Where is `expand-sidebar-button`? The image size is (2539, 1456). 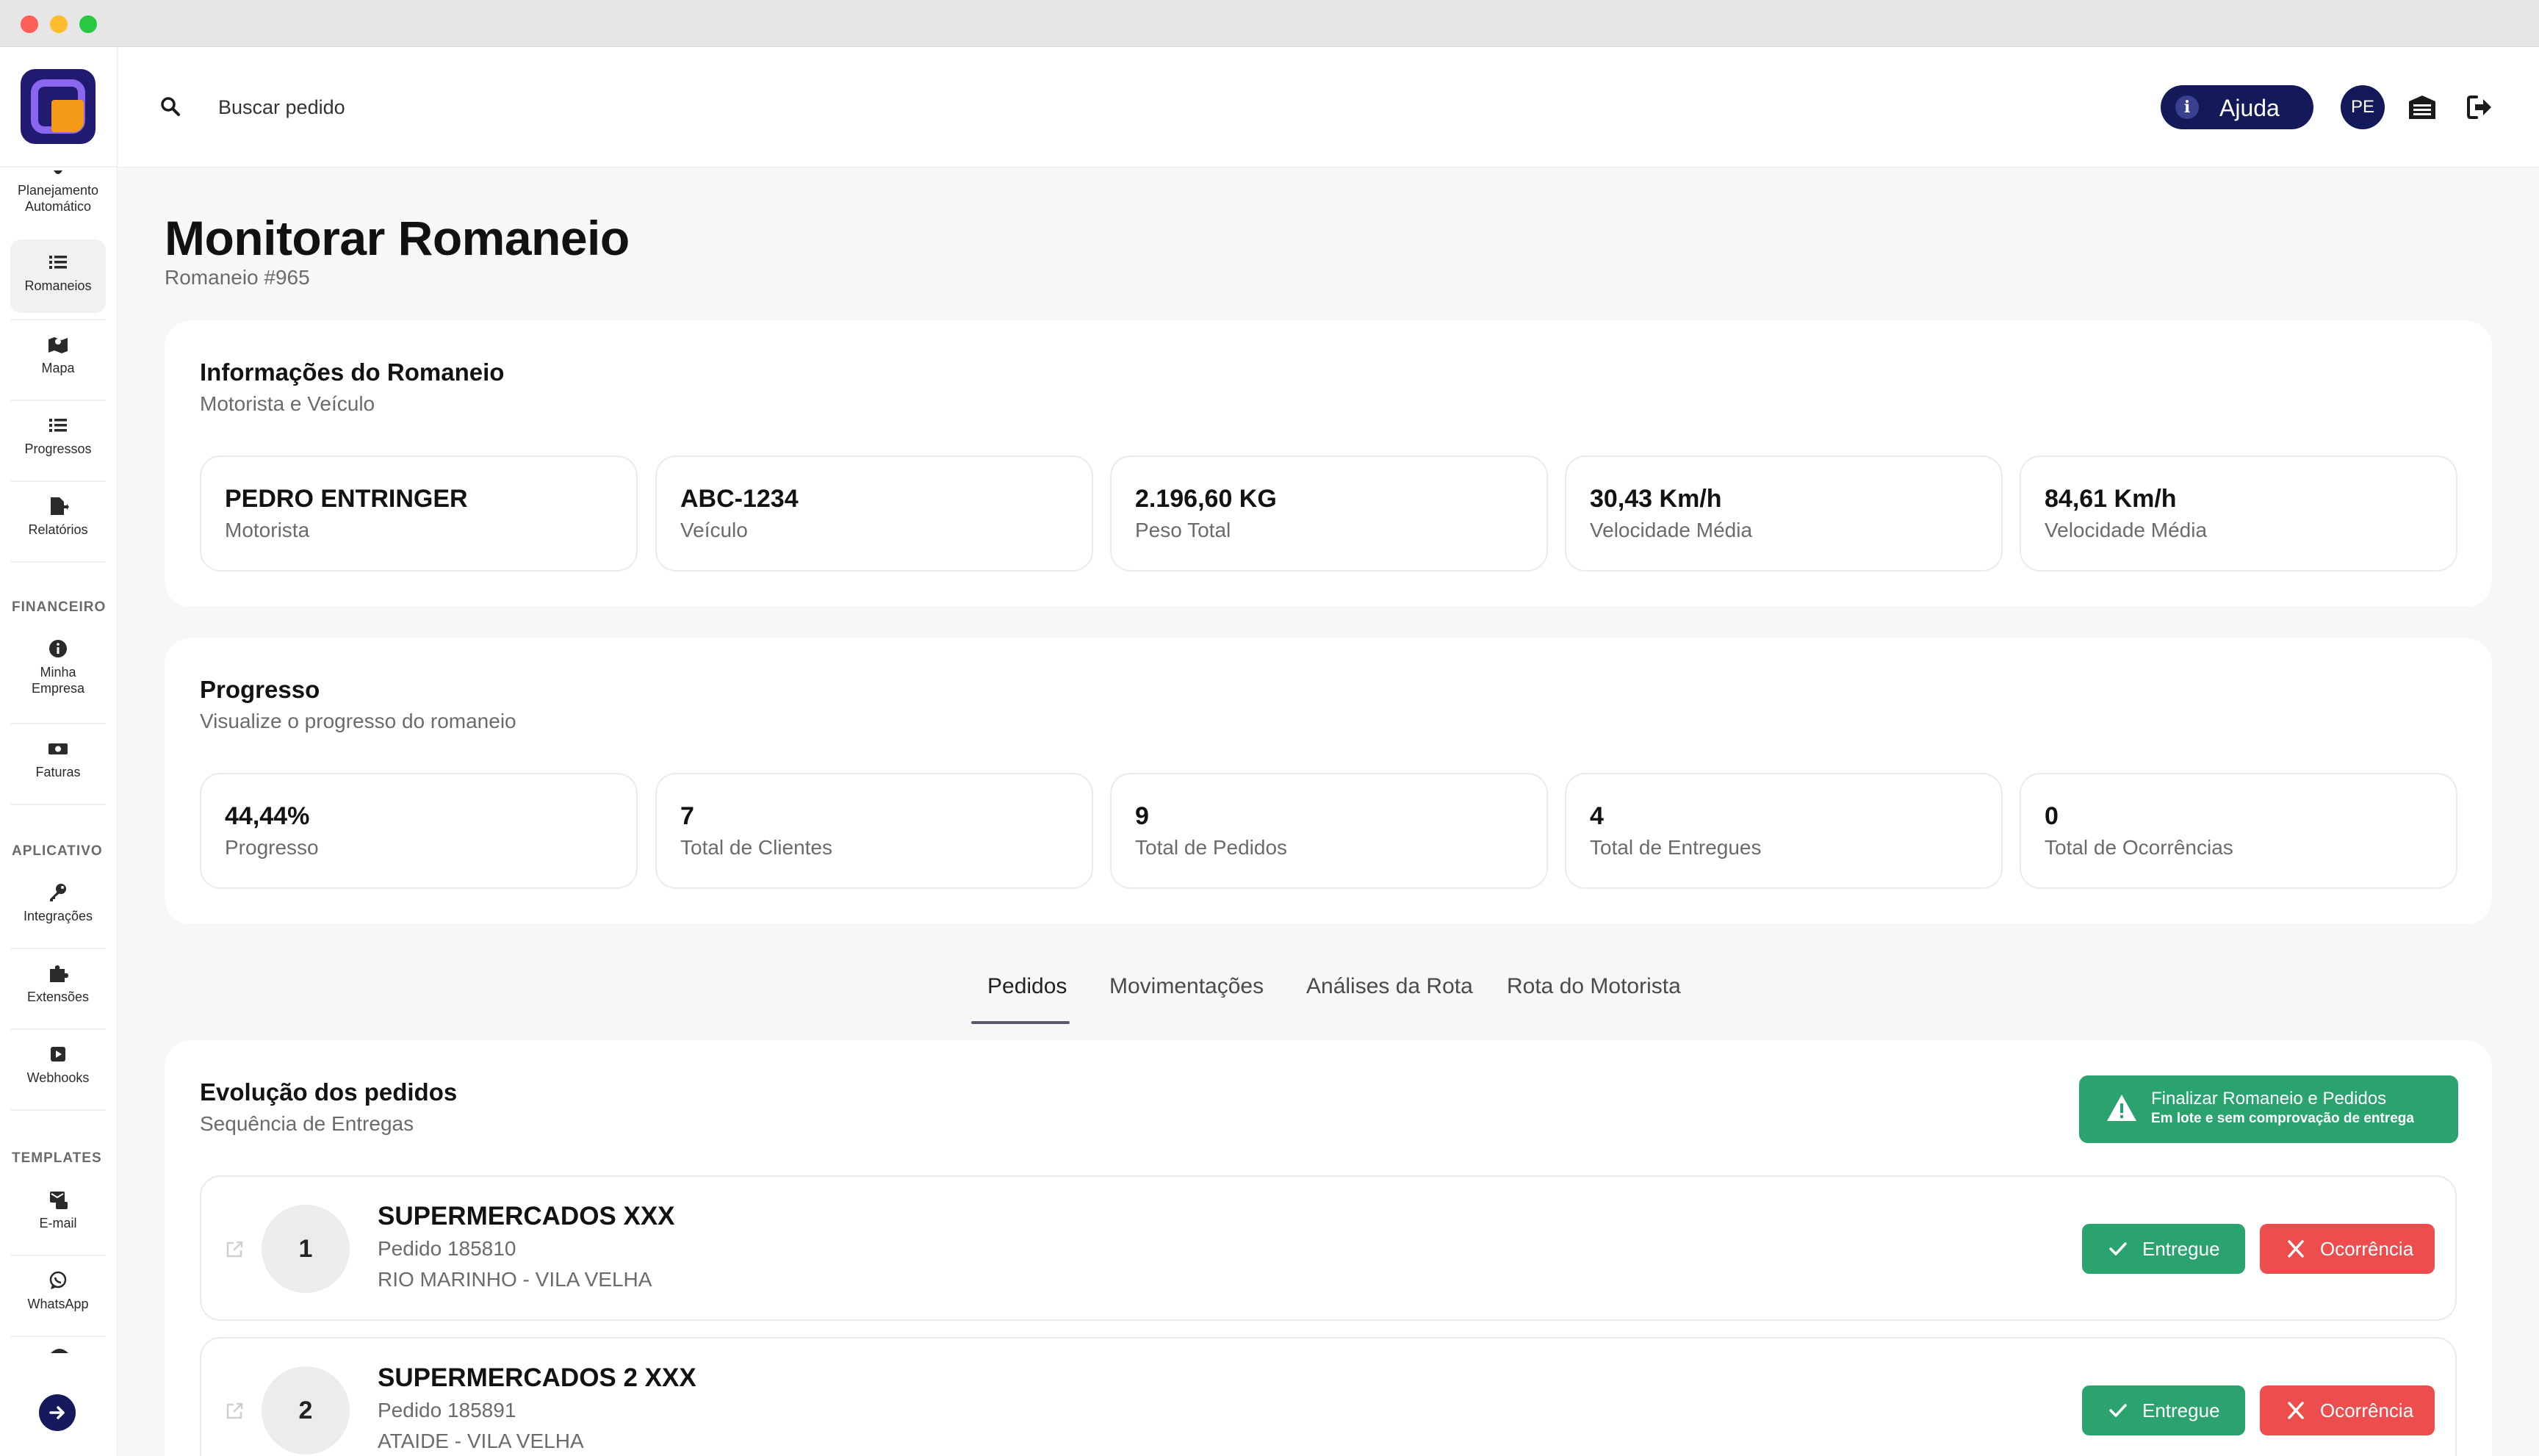
expand-sidebar-button is located at coordinates (58, 1412).